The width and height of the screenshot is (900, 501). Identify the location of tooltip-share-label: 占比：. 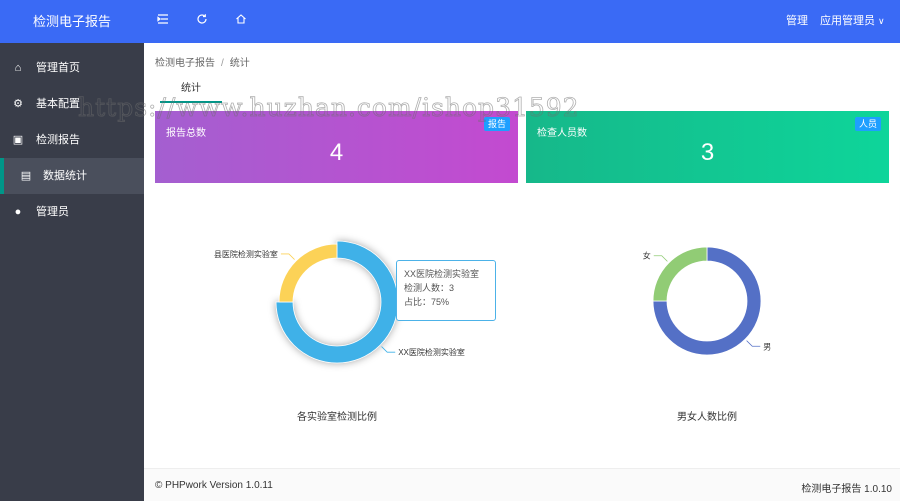
(418, 302).